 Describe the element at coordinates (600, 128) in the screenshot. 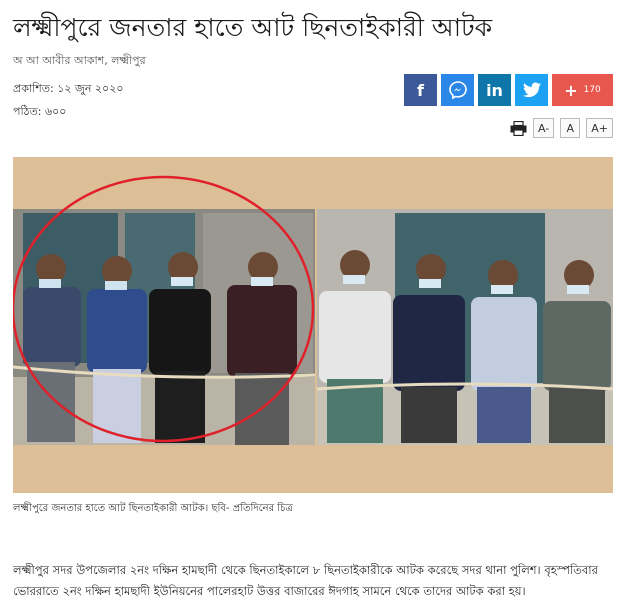

I see `font-increase-button: A+` at that location.